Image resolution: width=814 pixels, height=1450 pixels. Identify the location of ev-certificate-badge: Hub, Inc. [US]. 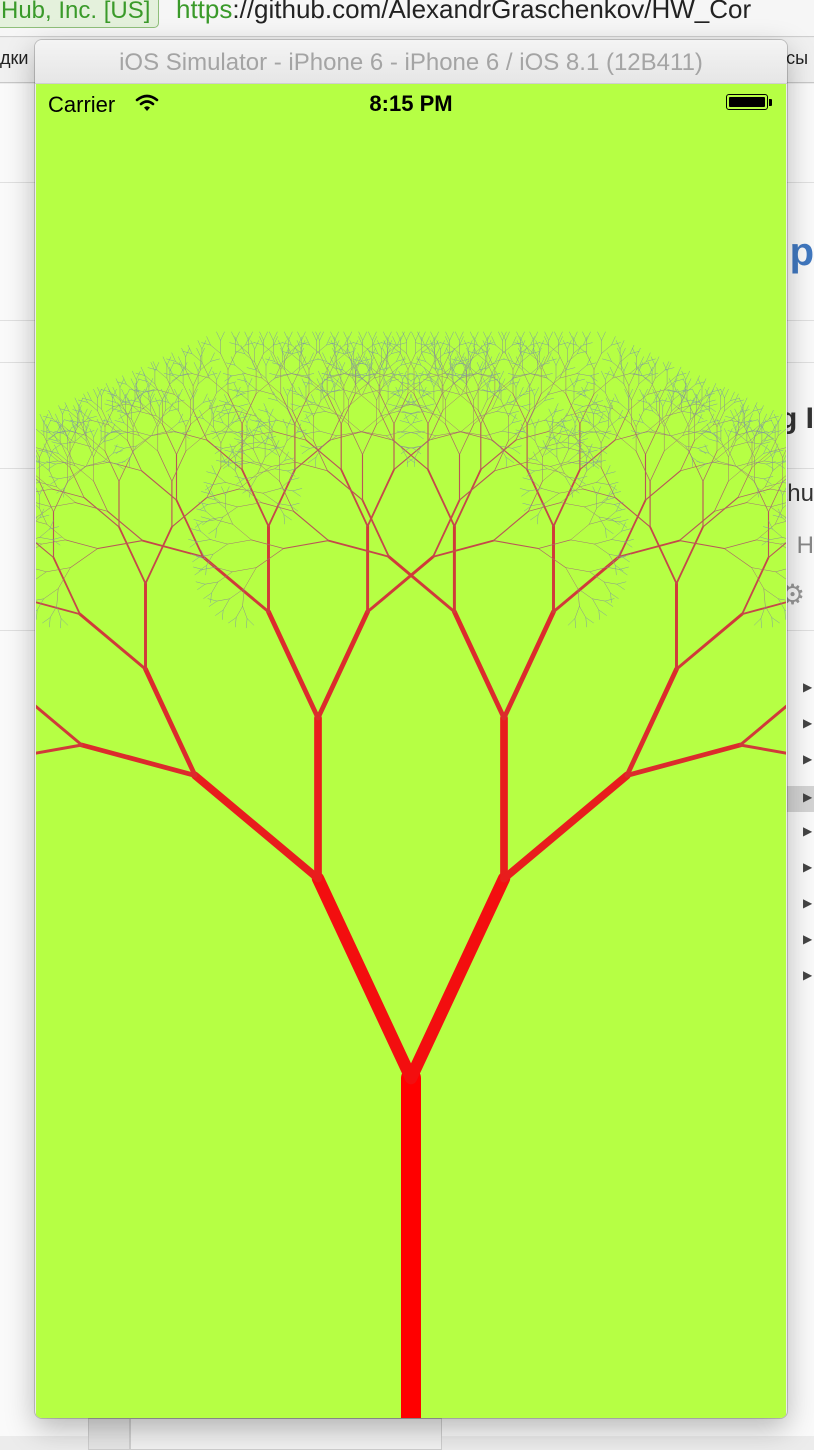
(80, 14).